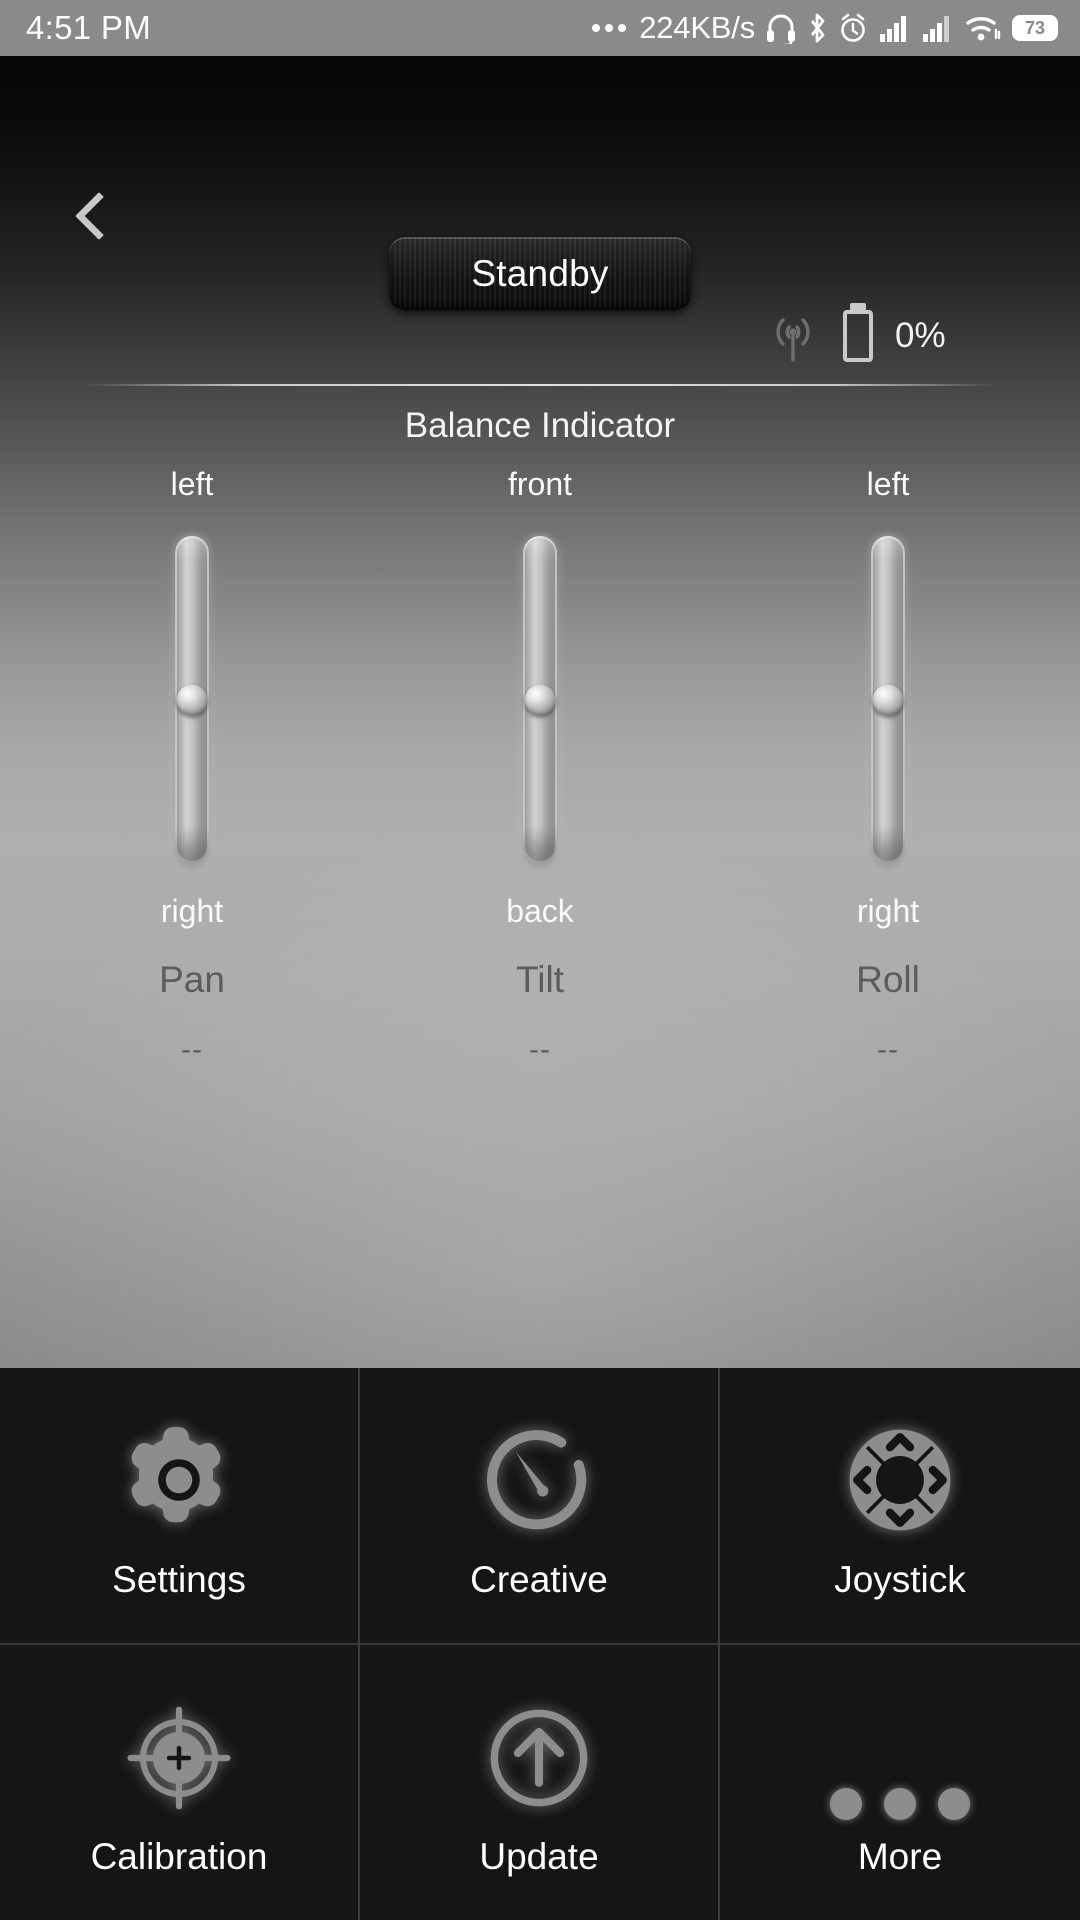 The width and height of the screenshot is (1080, 1920). What do you see at coordinates (540, 979) in the screenshot?
I see `axis-name-label: Tilt` at bounding box center [540, 979].